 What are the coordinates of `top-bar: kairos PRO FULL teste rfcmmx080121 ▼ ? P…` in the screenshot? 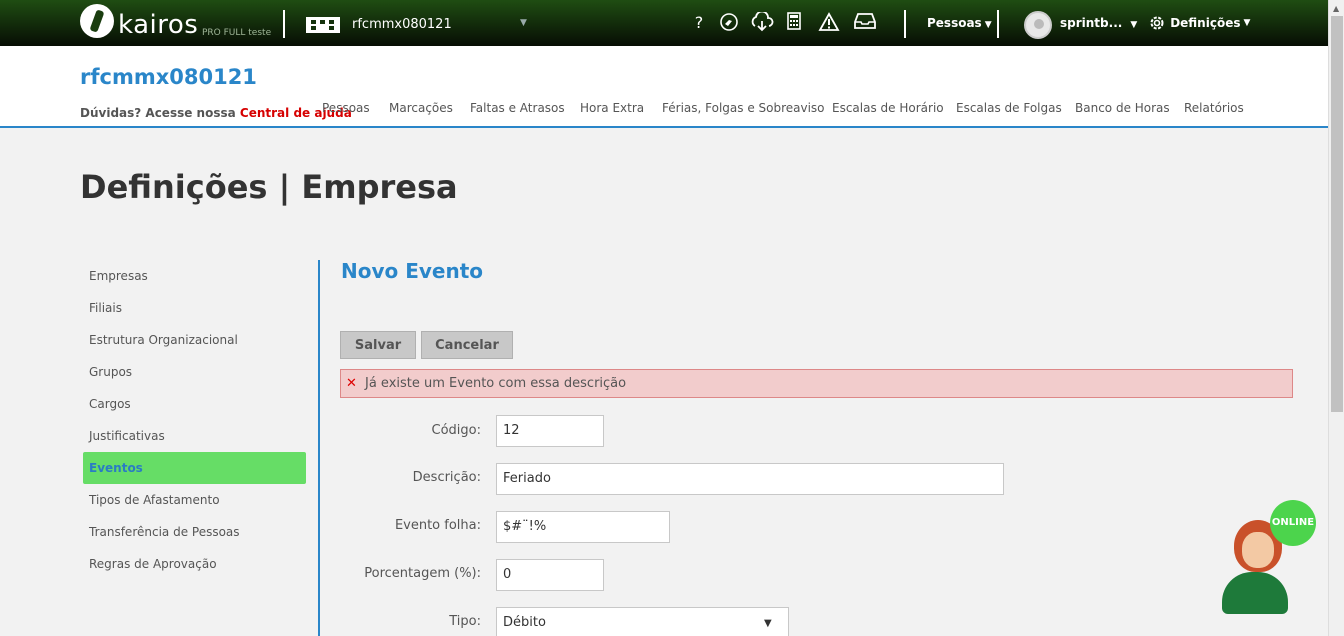 It's located at (664, 23).